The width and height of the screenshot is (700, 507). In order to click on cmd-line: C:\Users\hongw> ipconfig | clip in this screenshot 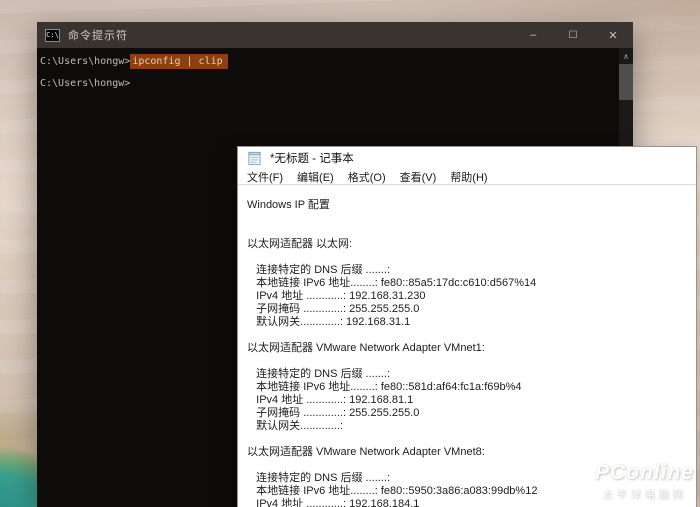, I will do `click(329, 65)`.